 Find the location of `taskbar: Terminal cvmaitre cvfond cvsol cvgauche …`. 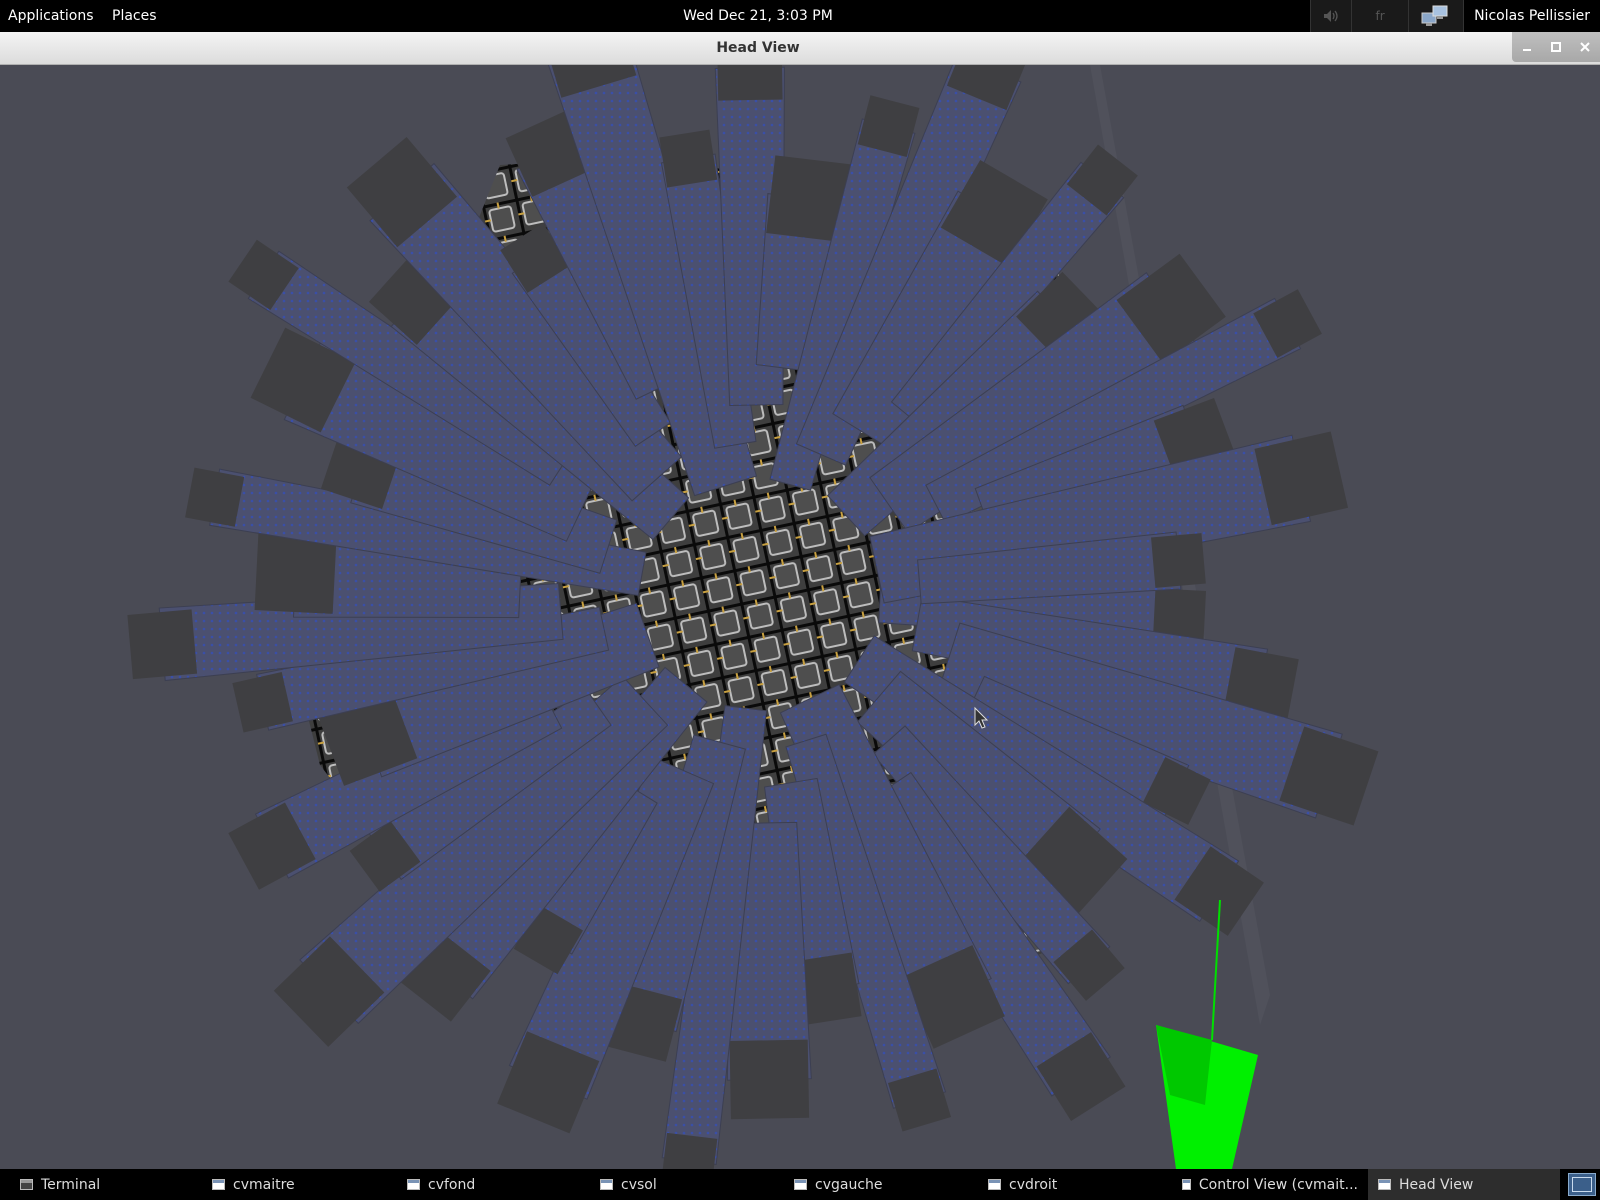

taskbar: Terminal cvmaitre cvfond cvsol cvgauche … is located at coordinates (800, 1184).